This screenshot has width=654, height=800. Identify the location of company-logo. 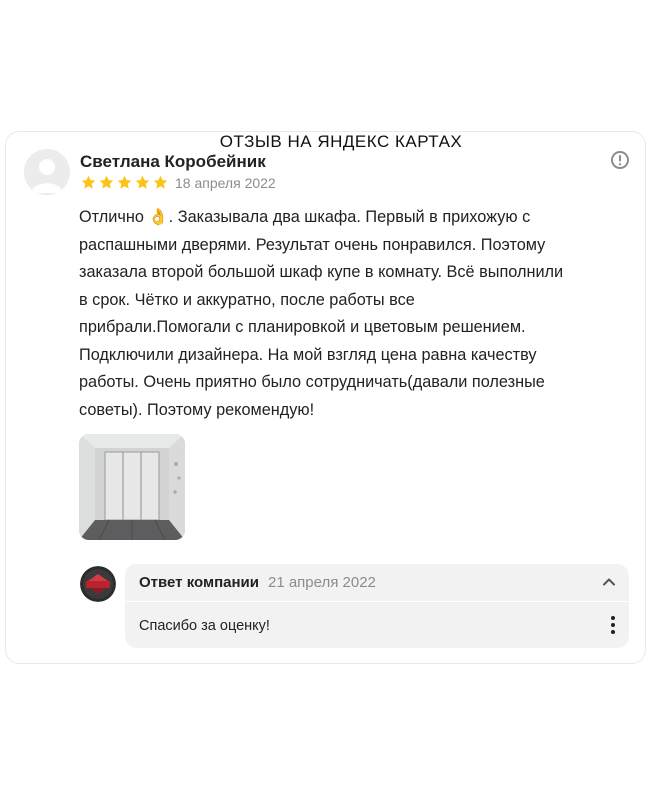
(98, 584).